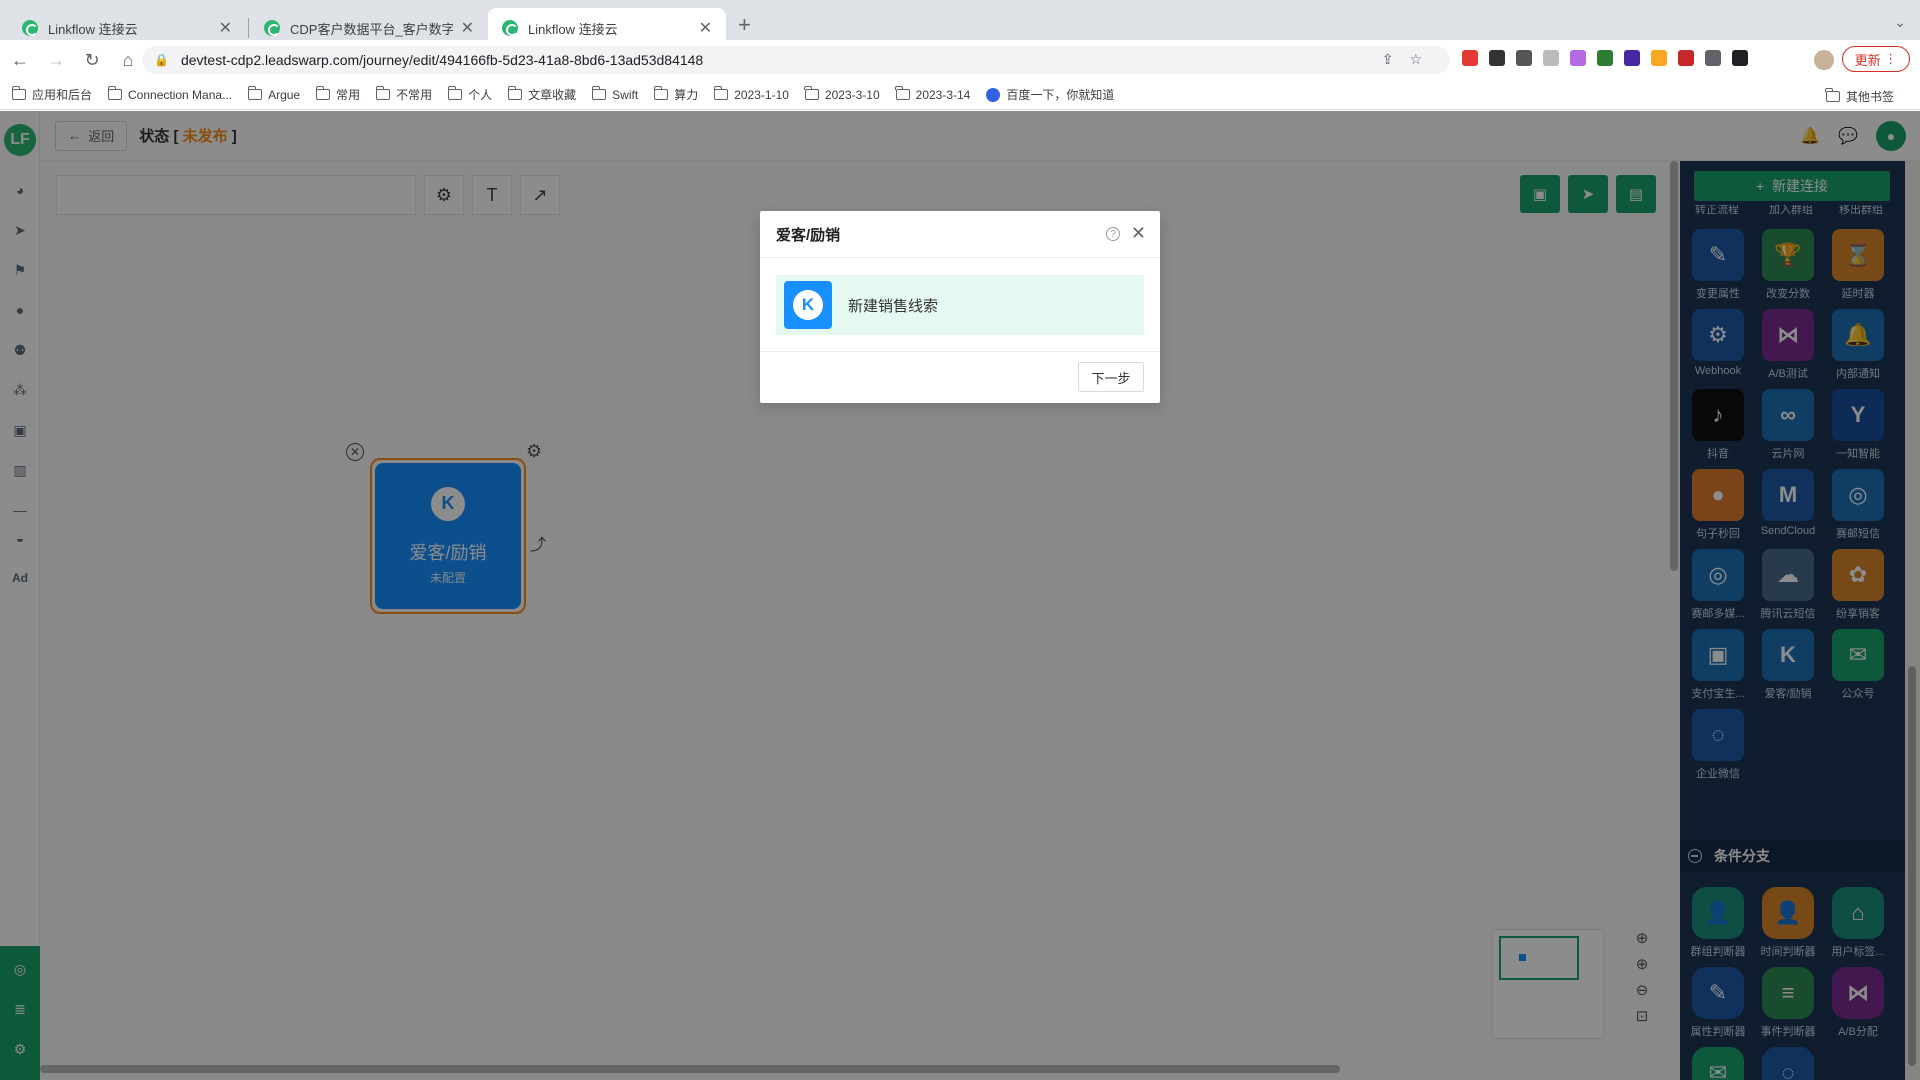  What do you see at coordinates (943, 94) in the screenshot?
I see `bookmark-label: 2023-3-14` at bounding box center [943, 94].